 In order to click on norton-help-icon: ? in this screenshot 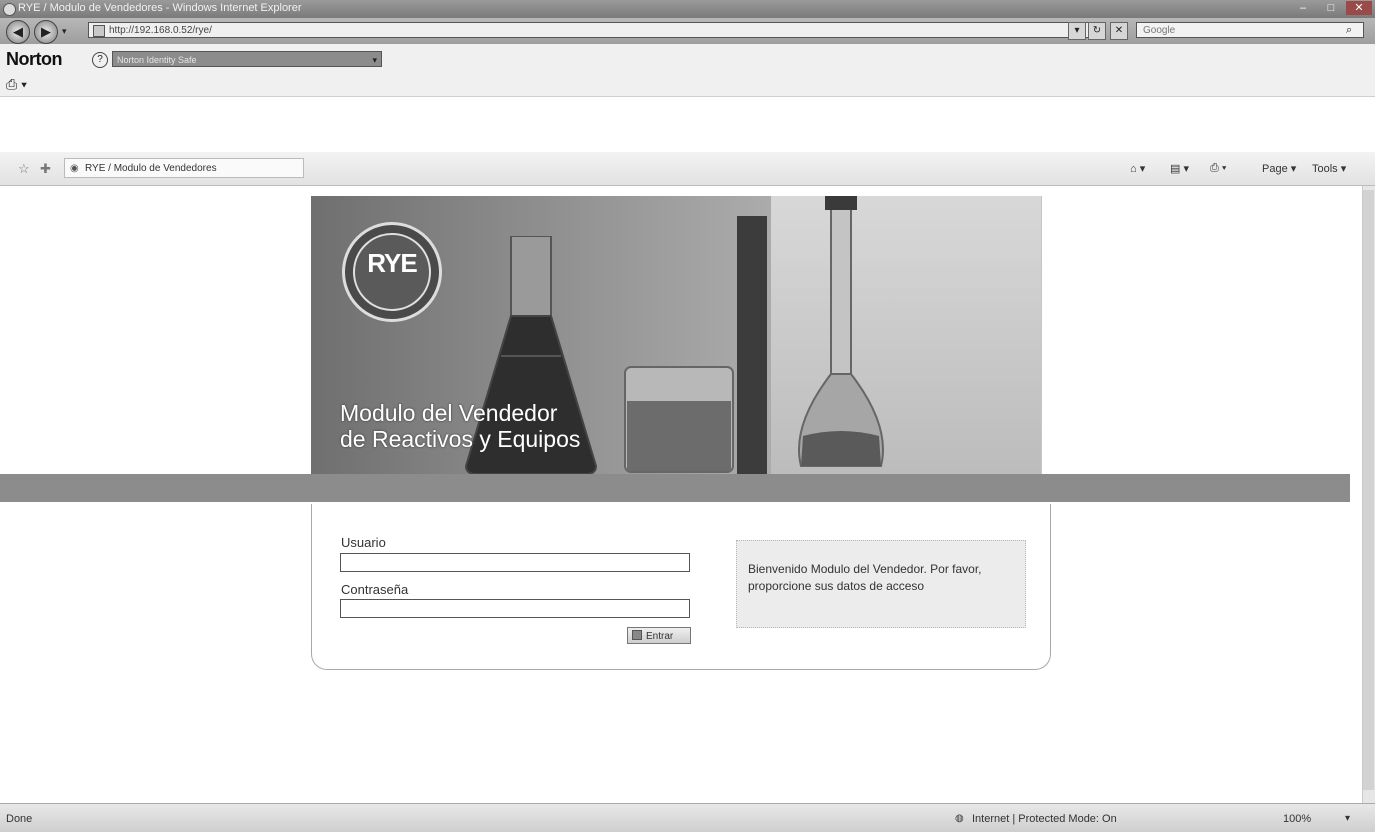, I will do `click(100, 60)`.